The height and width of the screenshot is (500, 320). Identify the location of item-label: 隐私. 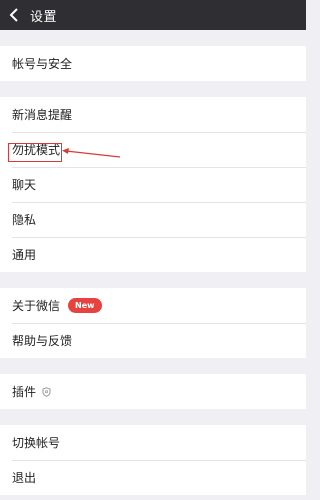
(24, 220).